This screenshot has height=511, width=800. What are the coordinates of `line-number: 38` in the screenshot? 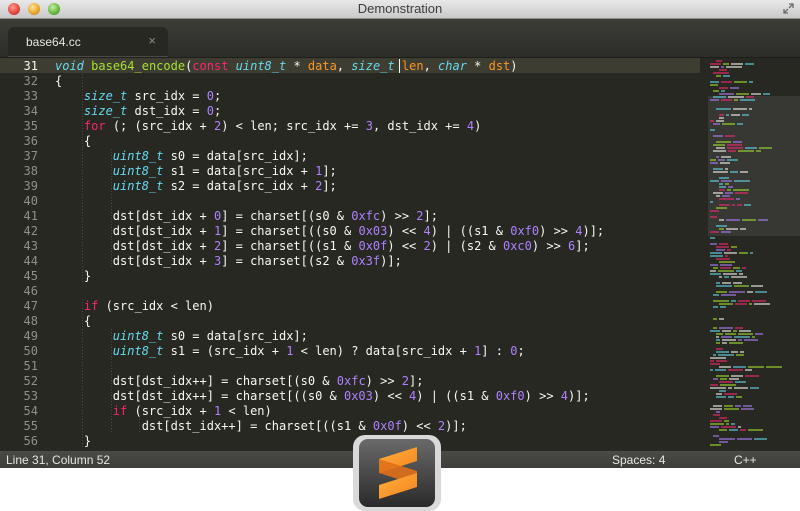 It's located at (30, 171).